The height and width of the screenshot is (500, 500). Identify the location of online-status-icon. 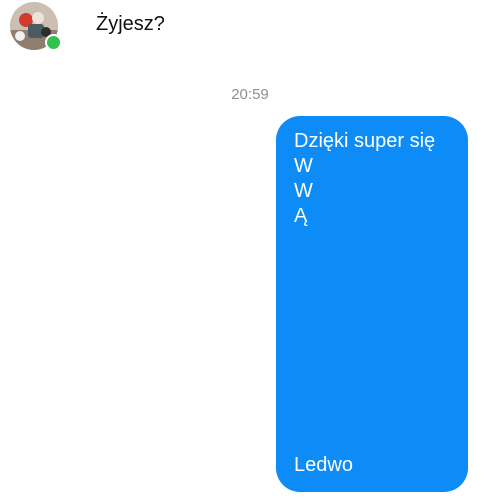
(53, 42).